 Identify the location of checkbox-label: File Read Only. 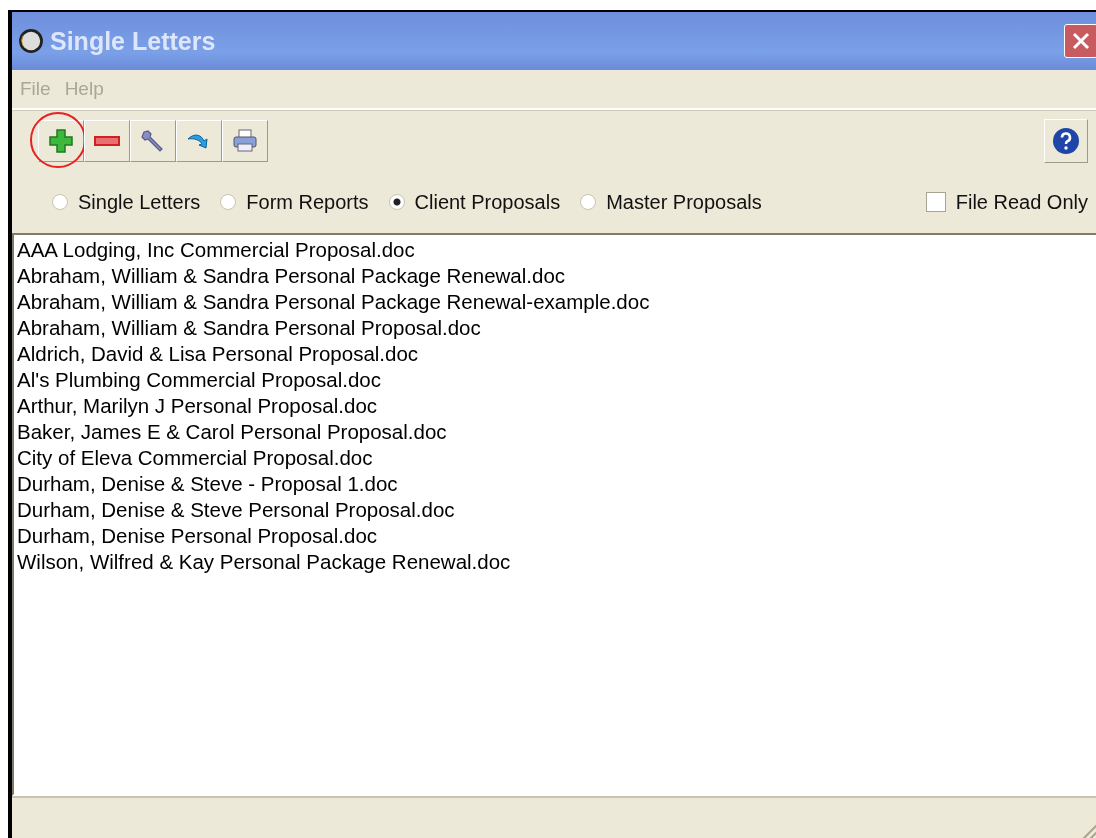
(1021, 202).